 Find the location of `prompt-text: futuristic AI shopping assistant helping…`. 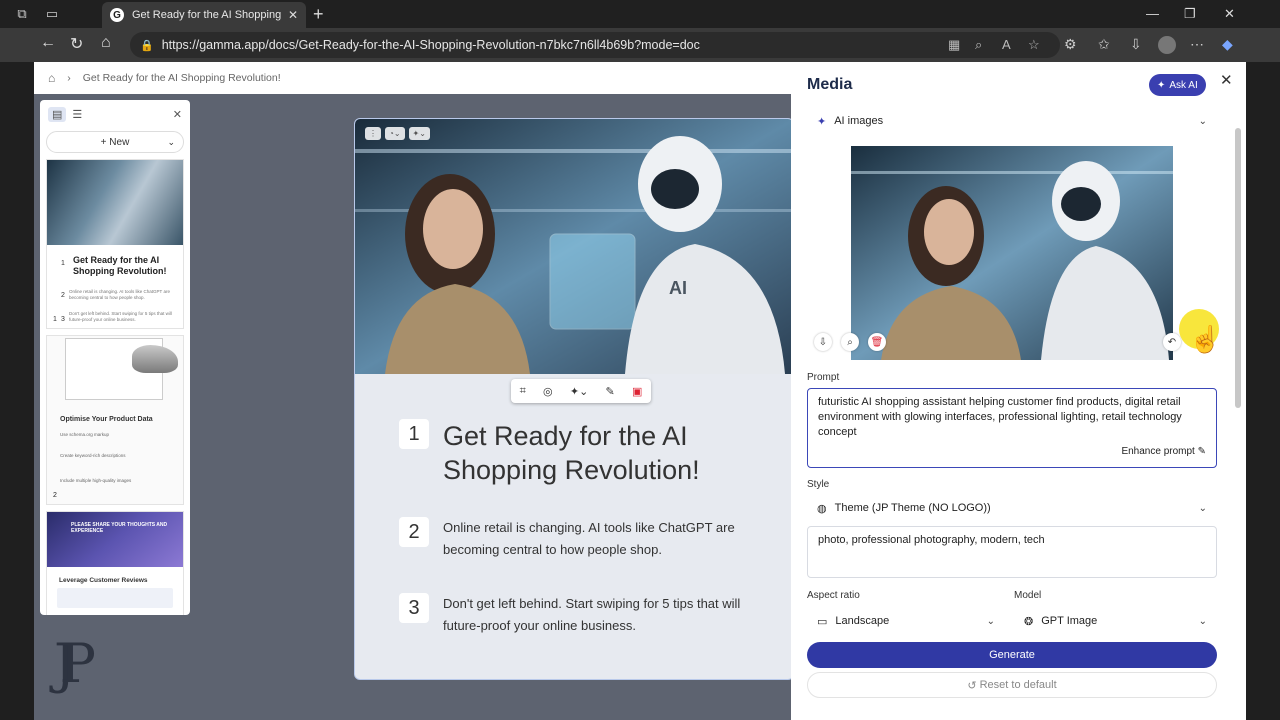

prompt-text: futuristic AI shopping assistant helping… is located at coordinates (1000, 417).